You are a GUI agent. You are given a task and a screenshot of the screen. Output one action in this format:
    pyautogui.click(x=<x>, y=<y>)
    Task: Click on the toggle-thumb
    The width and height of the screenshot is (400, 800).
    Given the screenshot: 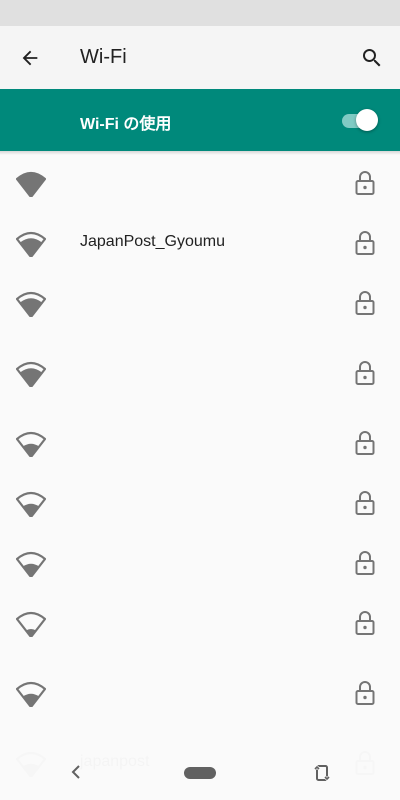 What is the action you would take?
    pyautogui.click(x=367, y=120)
    